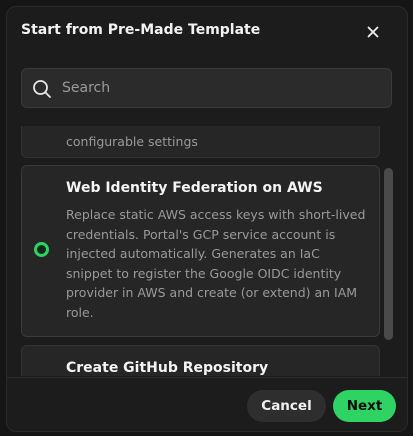 The image size is (413, 436). Describe the element at coordinates (41, 249) in the screenshot. I see `selected-radio` at that location.